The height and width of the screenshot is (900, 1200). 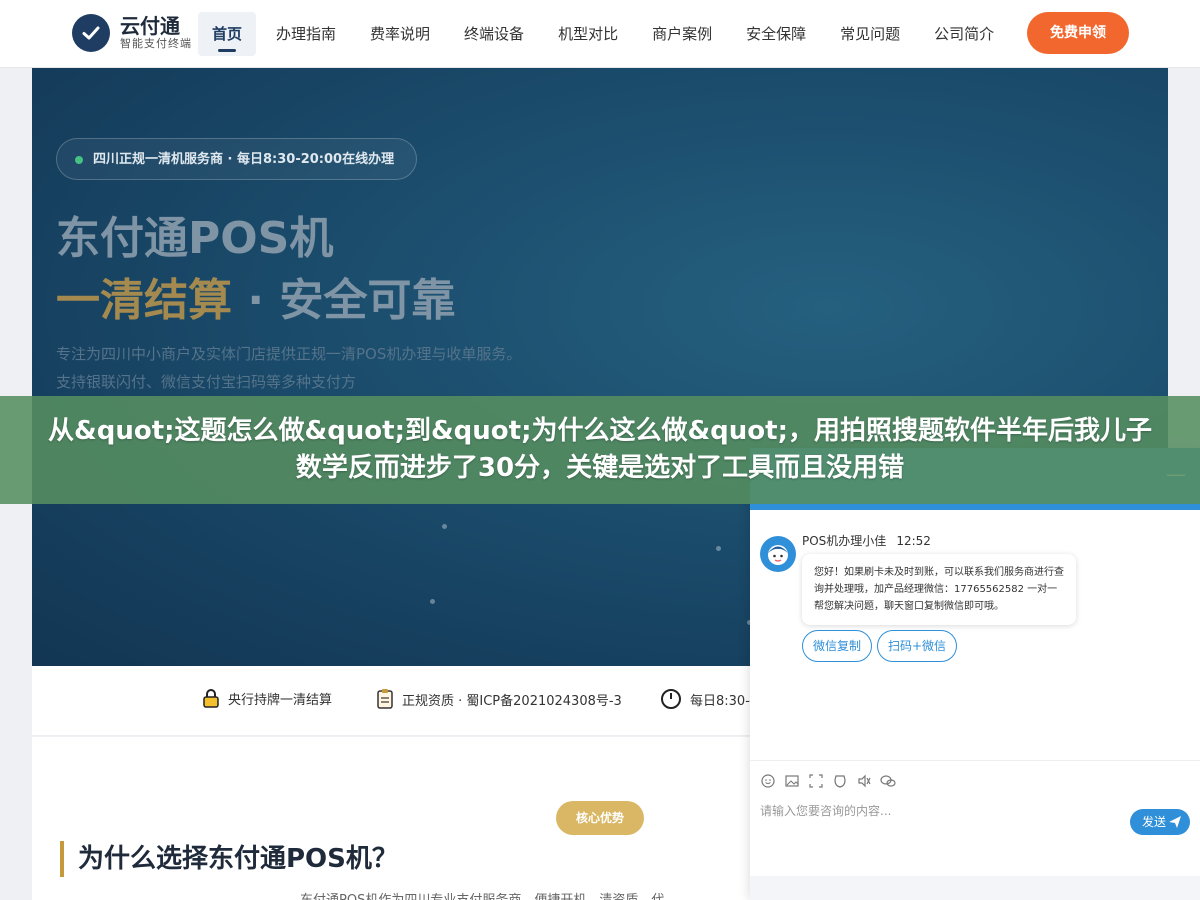 What do you see at coordinates (888, 781) in the screenshot?
I see `wechat-icon` at bounding box center [888, 781].